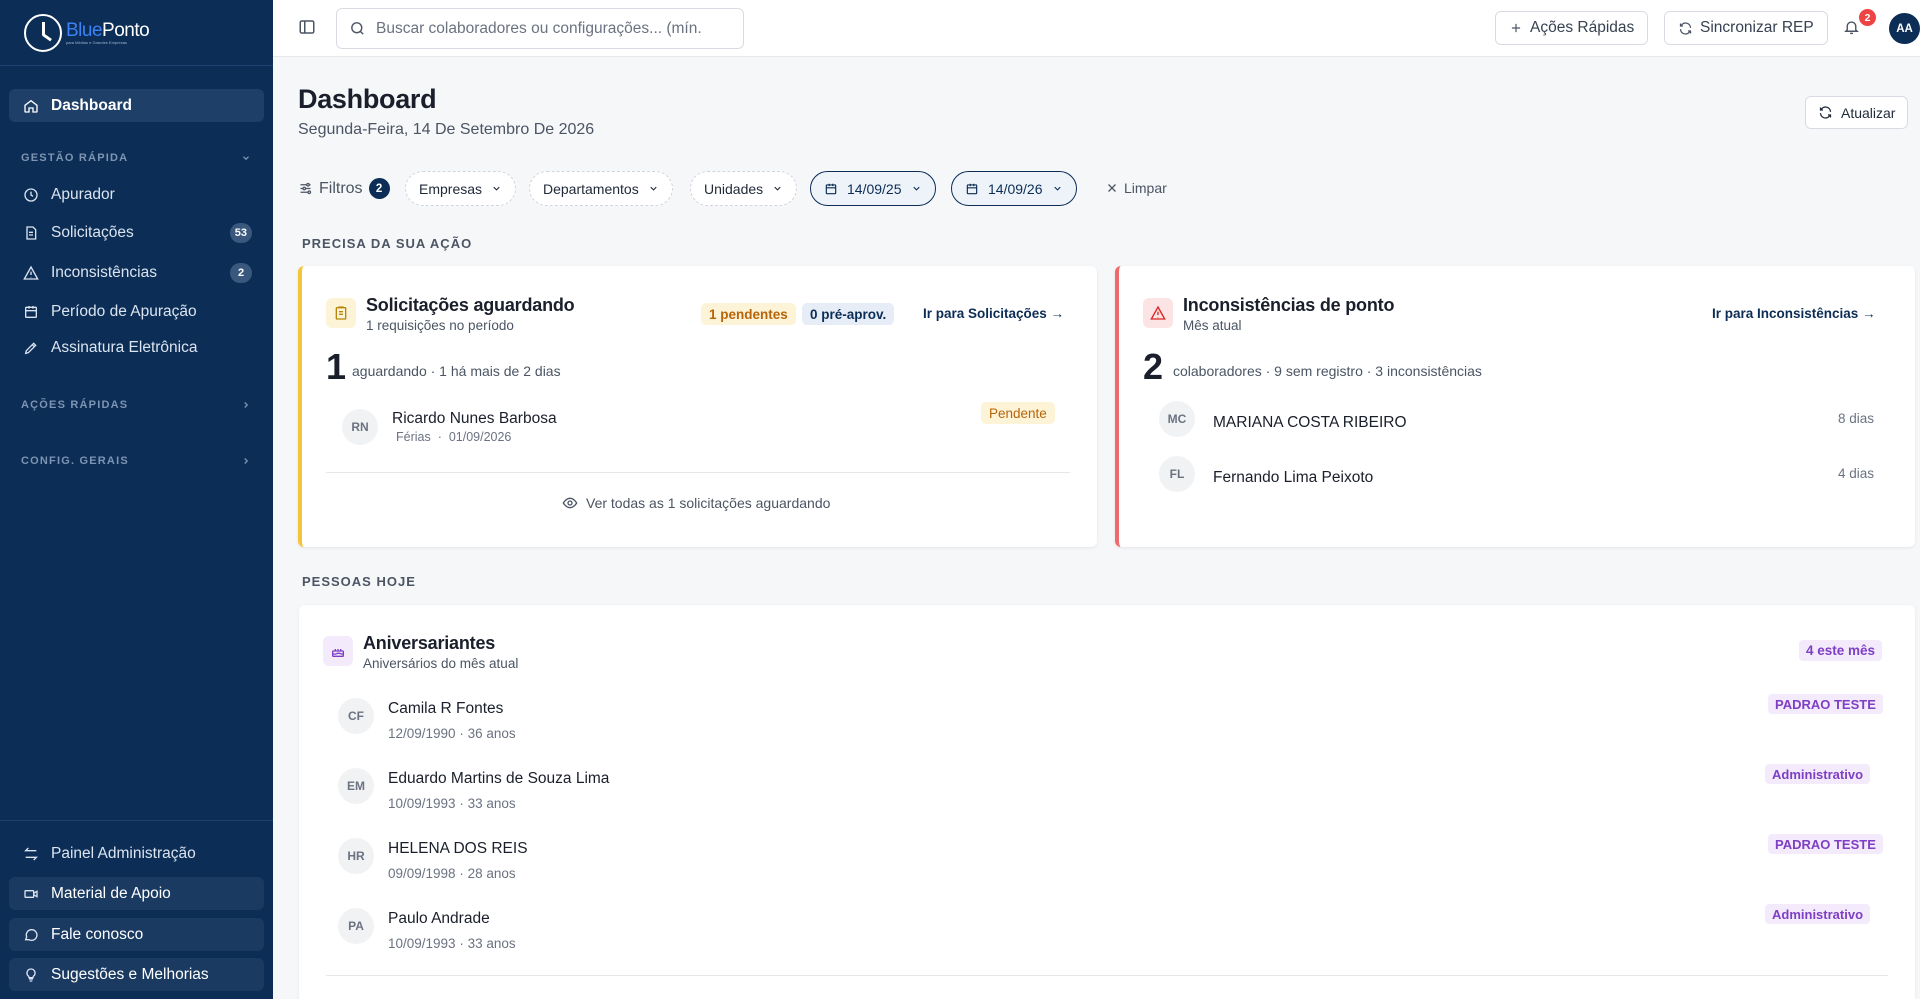 The image size is (1920, 999). Describe the element at coordinates (356, 926) in the screenshot. I see `avatar: PA` at that location.